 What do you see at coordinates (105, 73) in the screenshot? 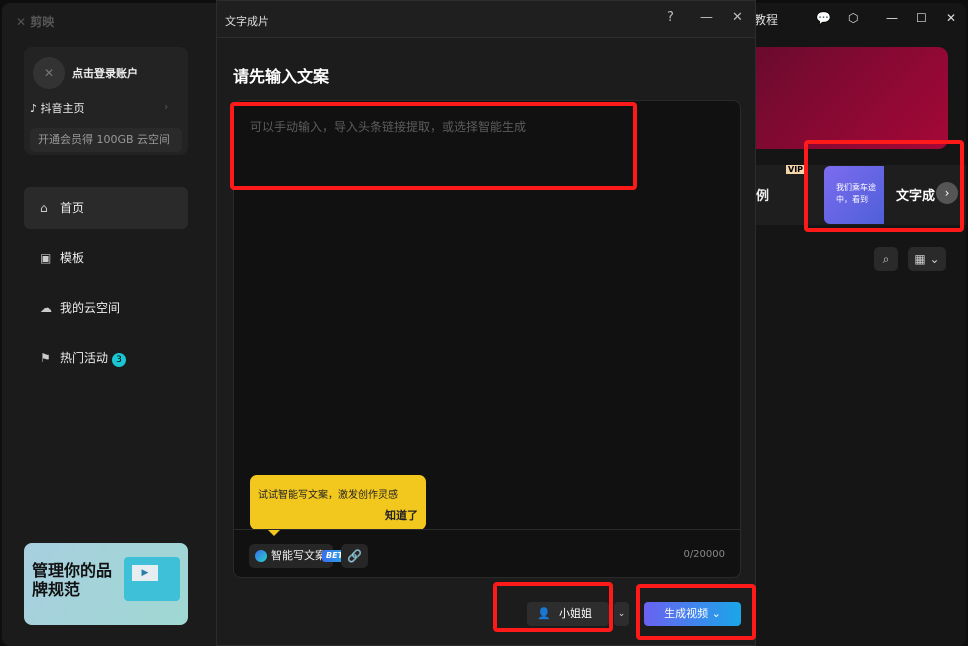
I see `login-link: 点击登录账户` at bounding box center [105, 73].